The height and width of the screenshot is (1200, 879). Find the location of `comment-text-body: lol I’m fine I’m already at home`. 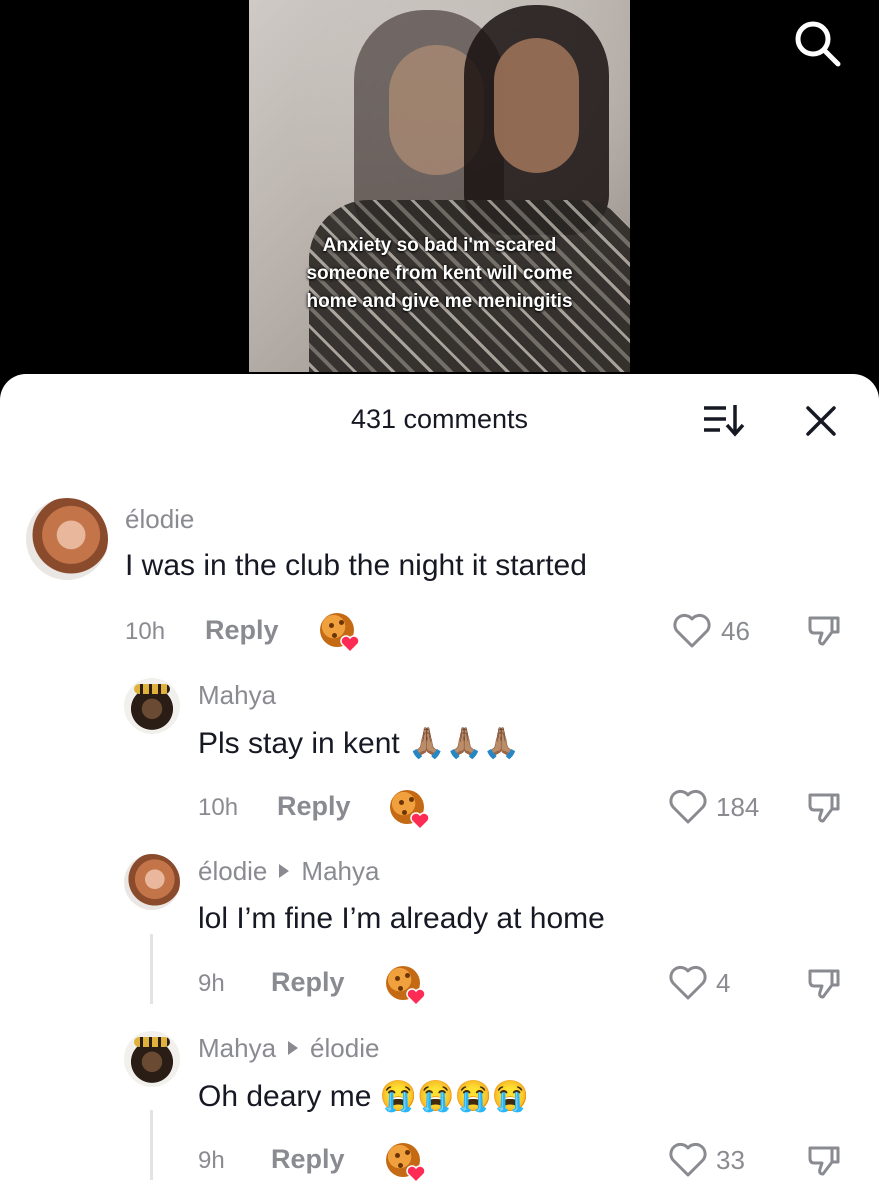

comment-text-body: lol I’m fine I’m already at home is located at coordinates (401, 918).